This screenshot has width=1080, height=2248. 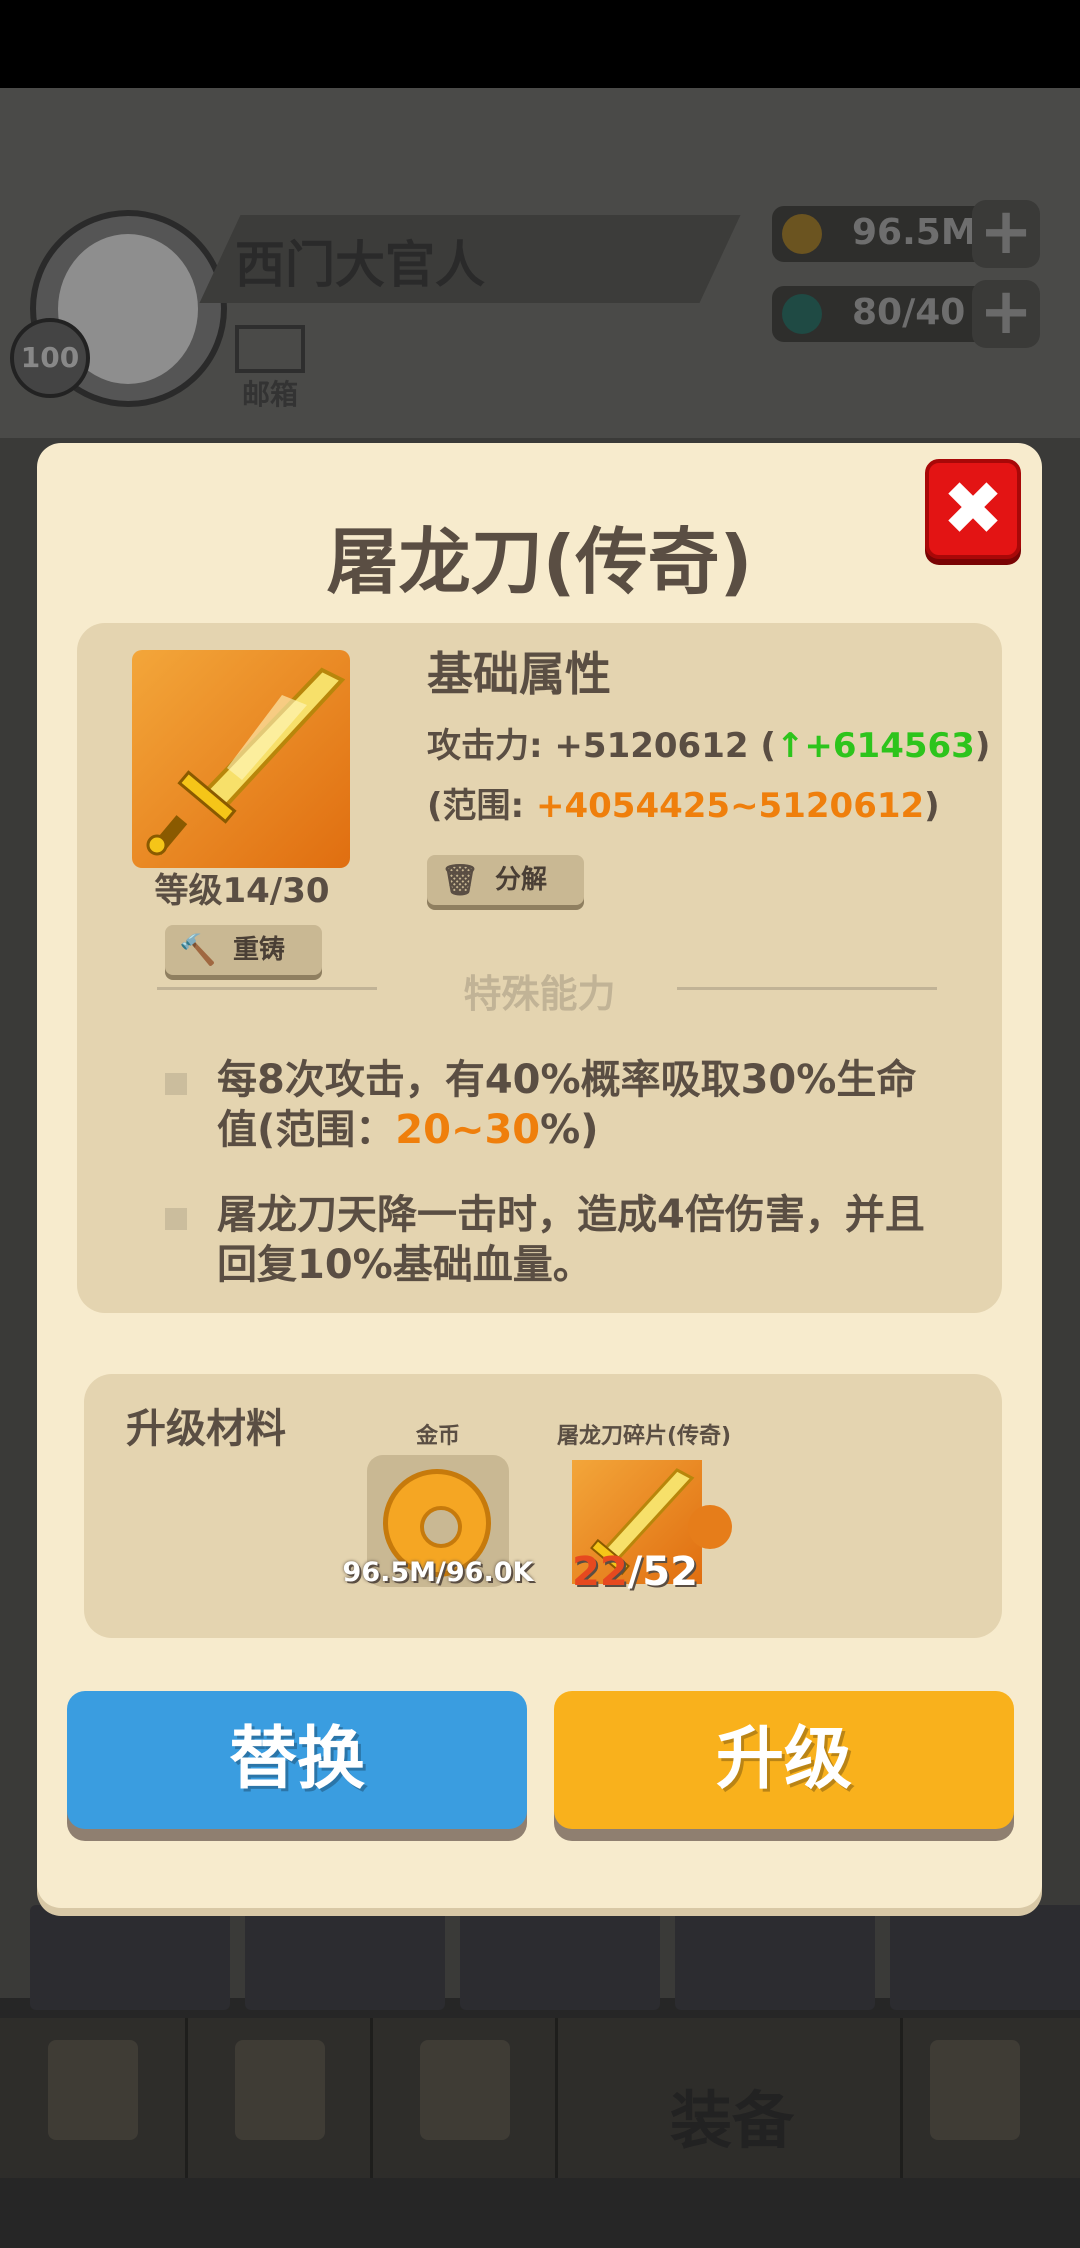 What do you see at coordinates (270, 349) in the screenshot?
I see `mail-icon` at bounding box center [270, 349].